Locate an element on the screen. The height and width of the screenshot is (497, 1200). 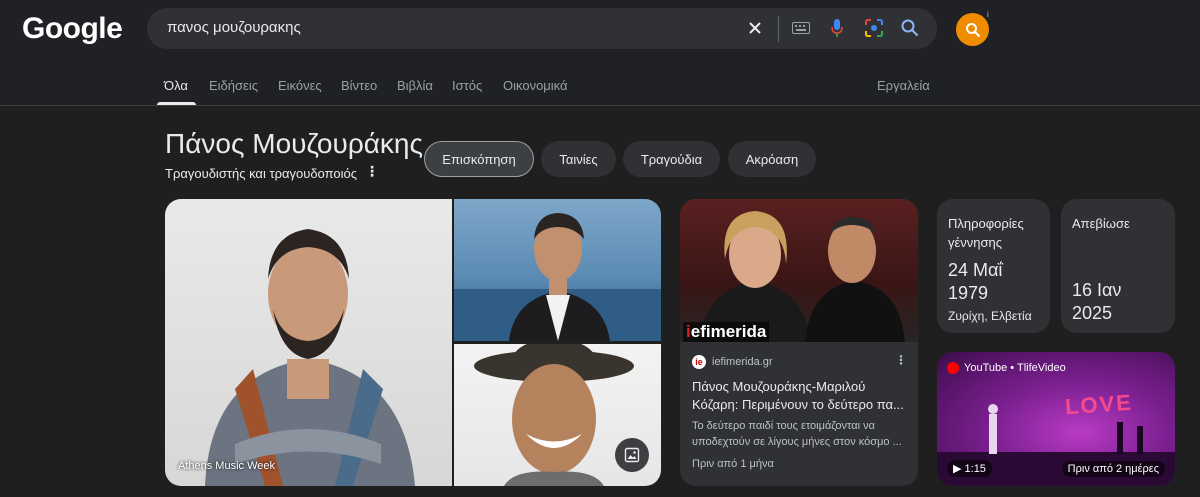
couple-illustration is located at coordinates (802, 276).